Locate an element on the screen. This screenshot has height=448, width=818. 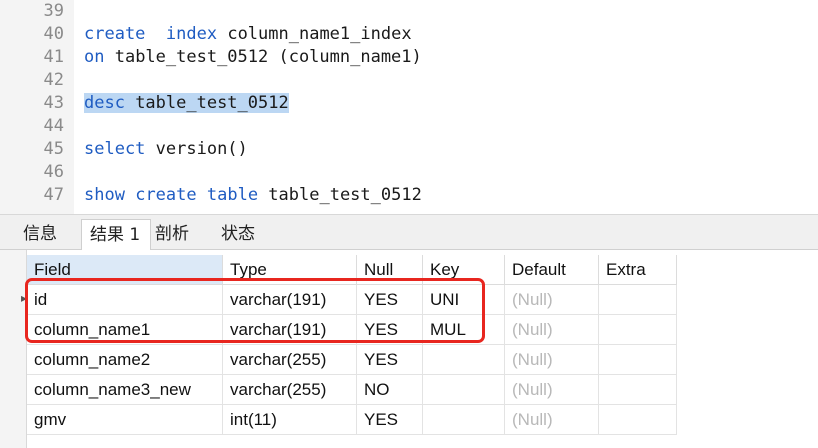
sql-text: table_test_0512 (column_name1) is located at coordinates (263, 57).